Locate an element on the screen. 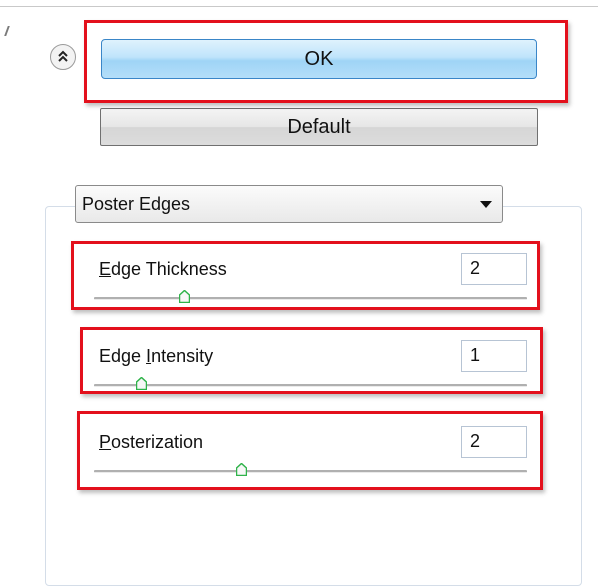  edge-thickness-slider-track is located at coordinates (310, 298).